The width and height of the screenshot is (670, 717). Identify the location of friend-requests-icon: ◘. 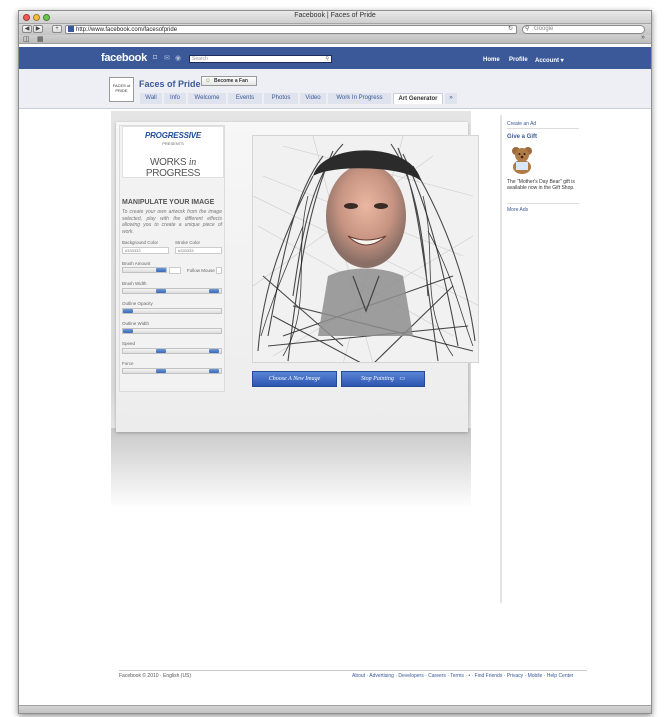
(155, 57).